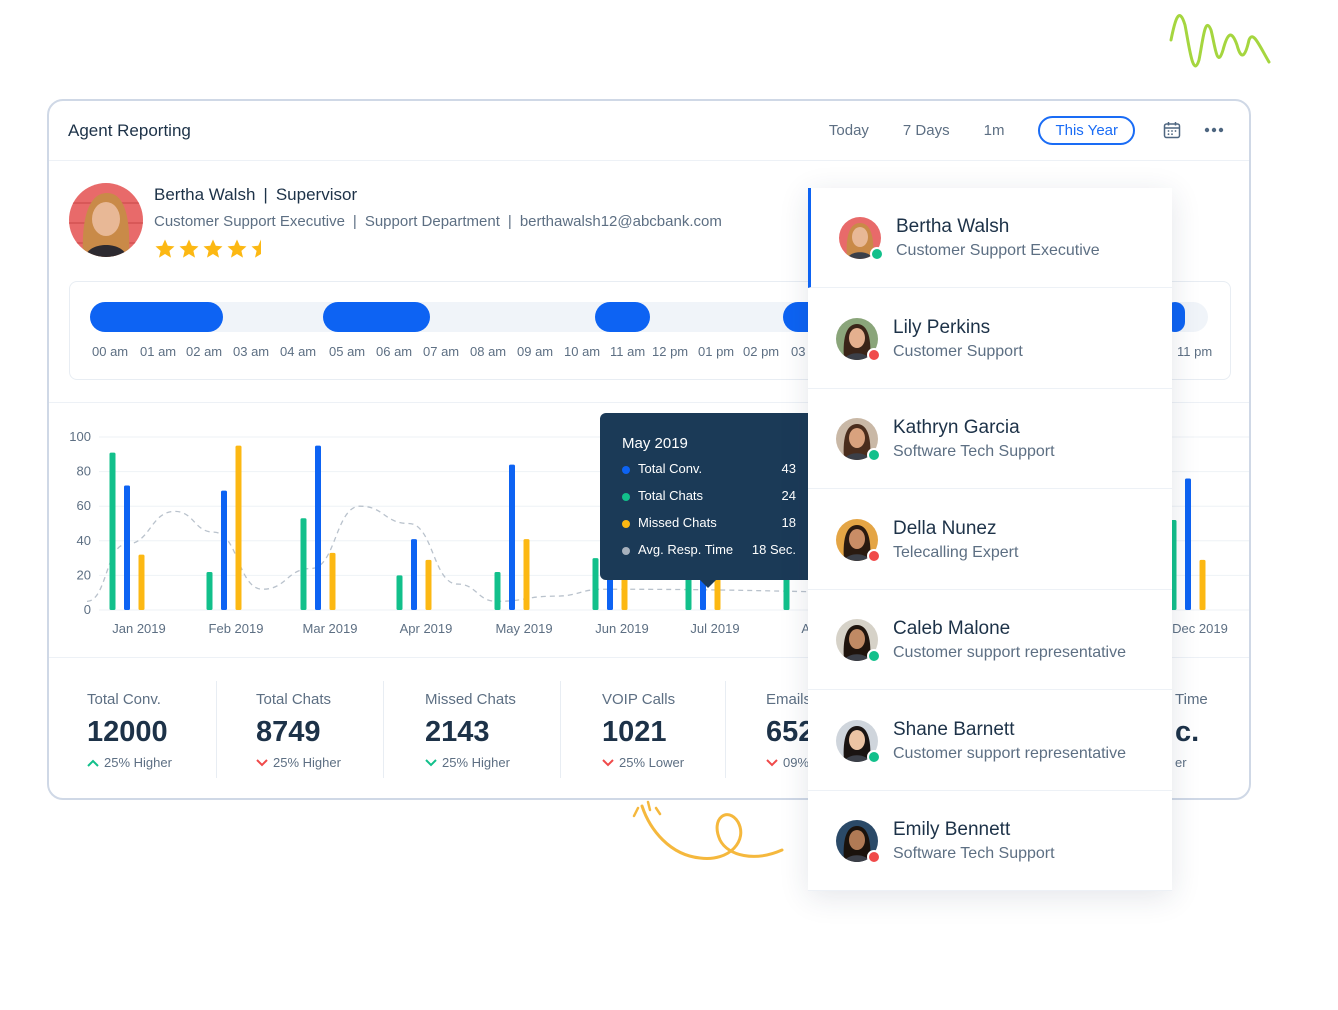 This screenshot has height=1010, width=1338. Describe the element at coordinates (560, 729) in the screenshot. I see `kpi-separator` at that location.